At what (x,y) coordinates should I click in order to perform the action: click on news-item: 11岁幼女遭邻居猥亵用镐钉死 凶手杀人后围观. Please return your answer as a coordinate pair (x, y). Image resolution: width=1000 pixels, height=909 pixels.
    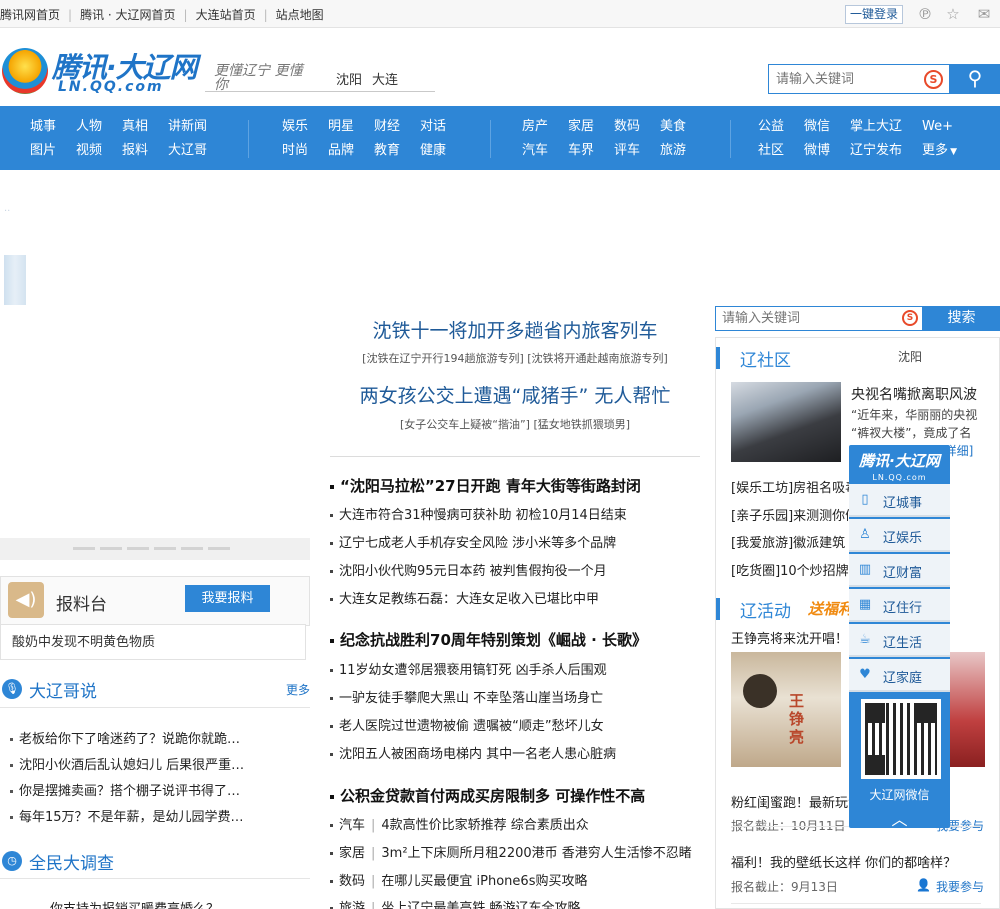
    Looking at the image, I should click on (468, 668).